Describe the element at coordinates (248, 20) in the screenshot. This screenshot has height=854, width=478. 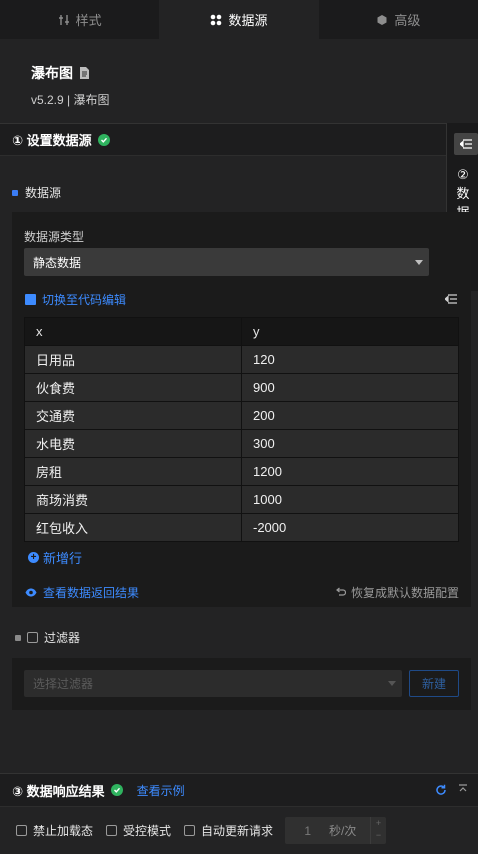
I see `tab-datasource-label: 数据源` at that location.